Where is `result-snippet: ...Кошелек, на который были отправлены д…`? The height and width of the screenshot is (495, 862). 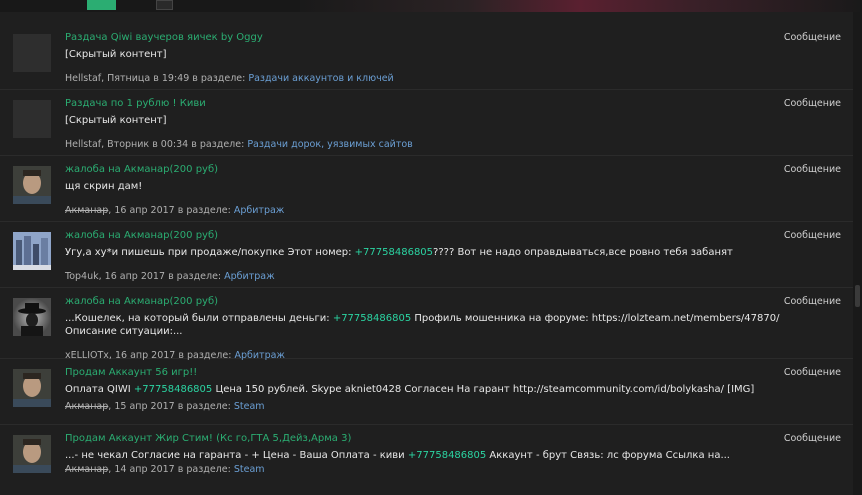
result-snippet: ...Кошелек, на который были отправлены д… is located at coordinates (425, 325).